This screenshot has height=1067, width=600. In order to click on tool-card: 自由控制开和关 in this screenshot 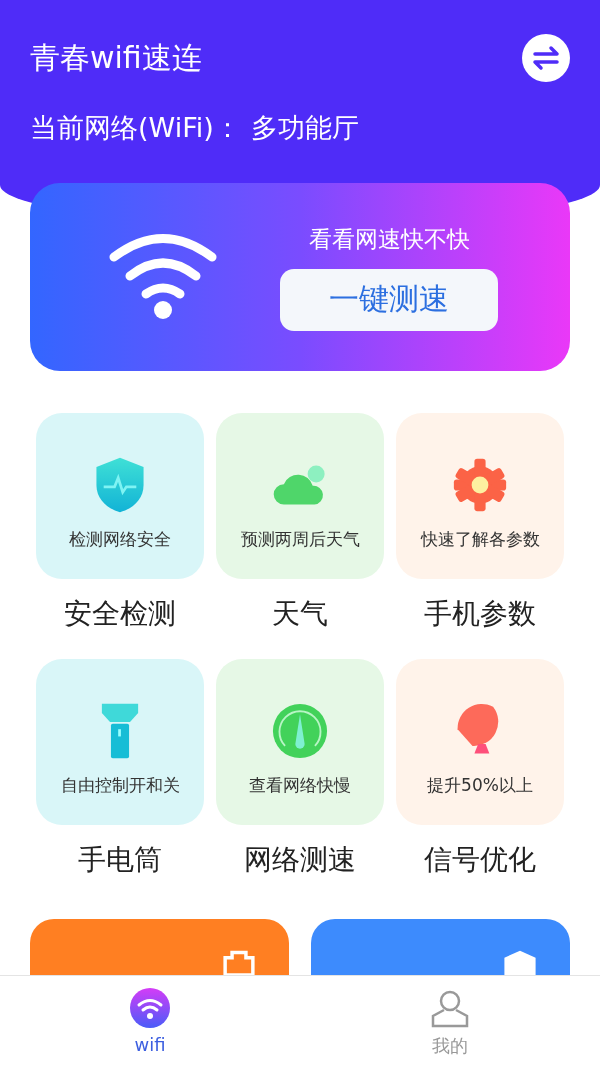, I will do `click(120, 742)`.